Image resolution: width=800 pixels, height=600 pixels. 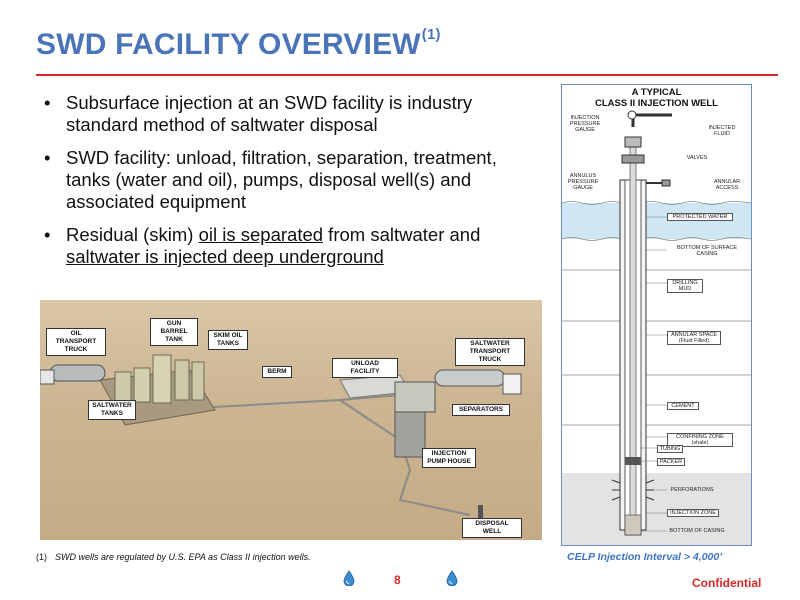 What do you see at coordinates (277, 372) in the screenshot?
I see `label-berm: BERM` at bounding box center [277, 372].